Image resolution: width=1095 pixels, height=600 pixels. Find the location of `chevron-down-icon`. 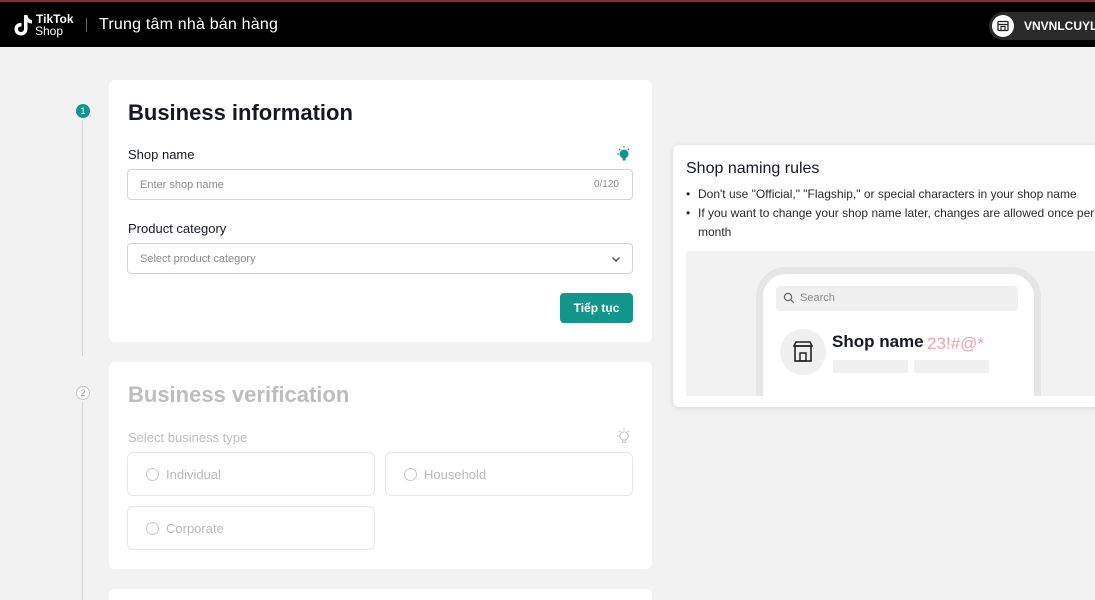

chevron-down-icon is located at coordinates (616, 259).